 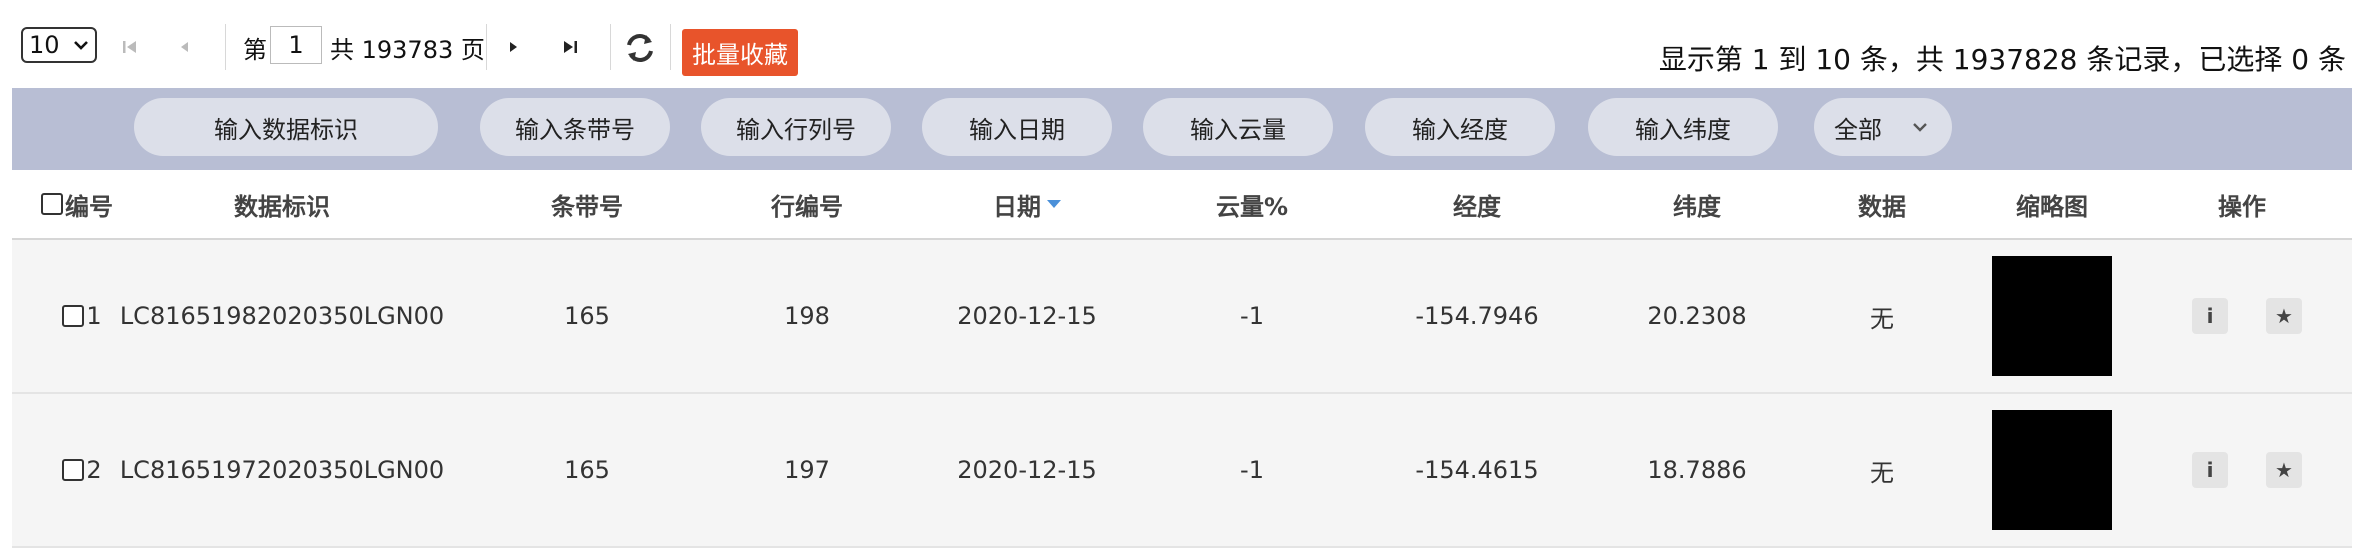 I want to click on filter-date-input: 输入日期, so click(x=1017, y=127).